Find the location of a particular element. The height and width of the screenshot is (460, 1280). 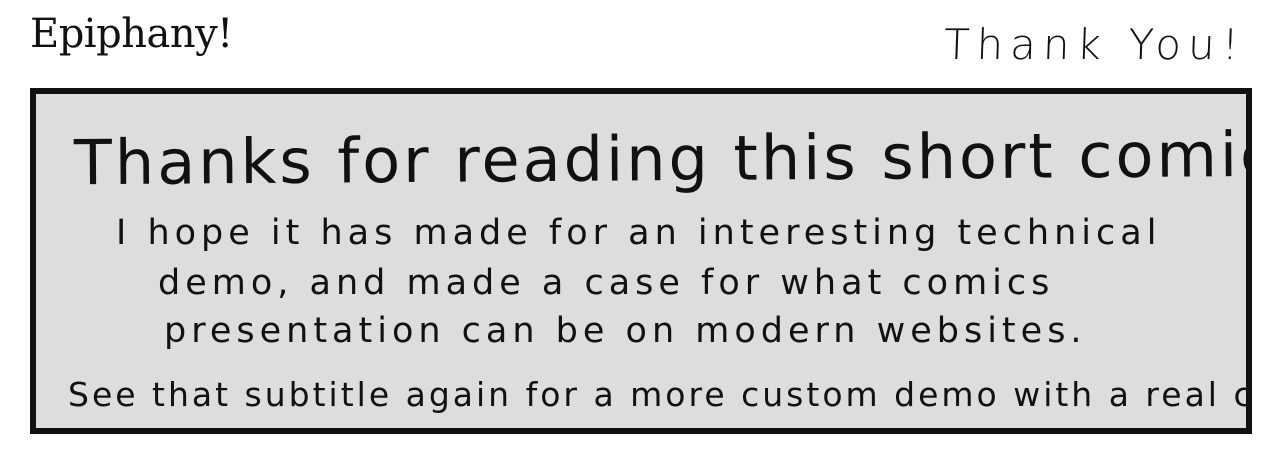

site-title: Epiphany! is located at coordinates (131, 34).